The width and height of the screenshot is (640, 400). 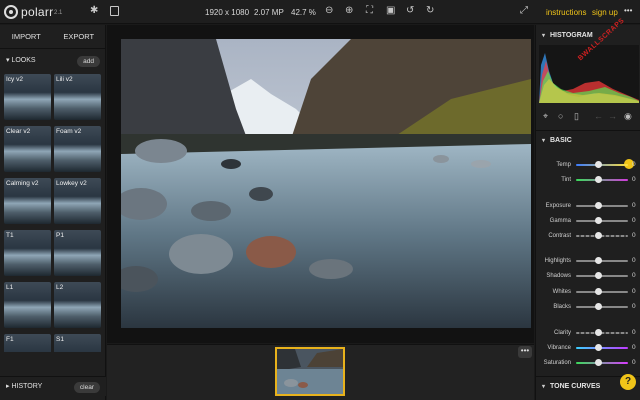 I want to click on history-section-header: ▸ HISTORY clear, so click(x=53, y=386).